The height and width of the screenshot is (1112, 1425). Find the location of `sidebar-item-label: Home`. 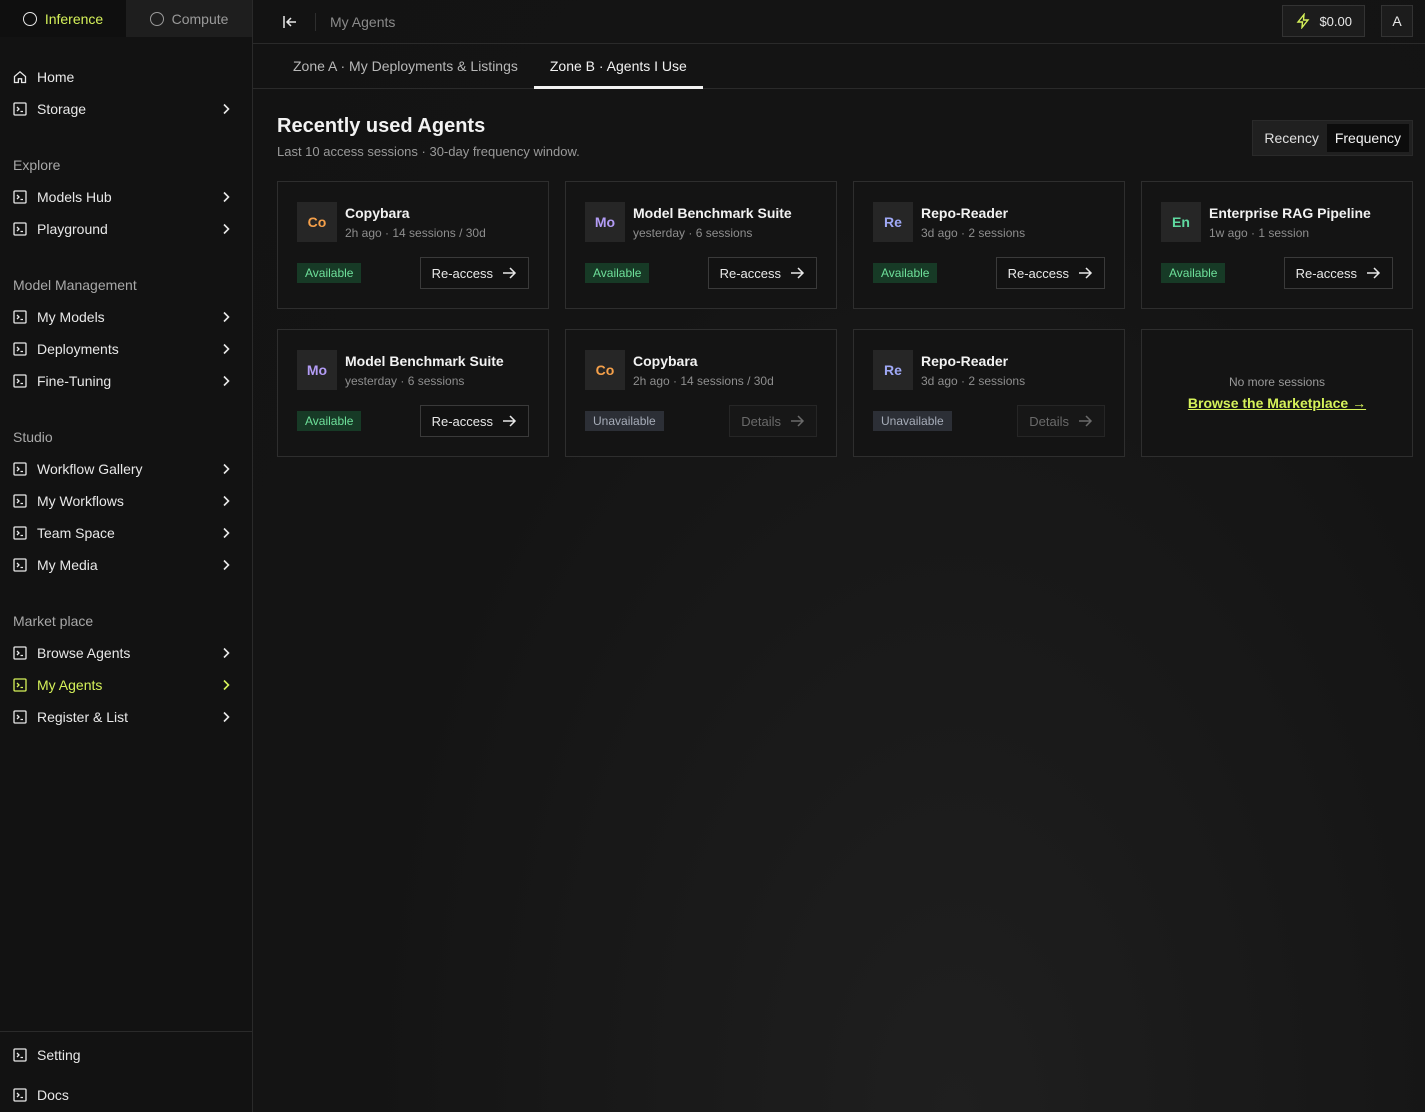

sidebar-item-label: Home is located at coordinates (56, 77).